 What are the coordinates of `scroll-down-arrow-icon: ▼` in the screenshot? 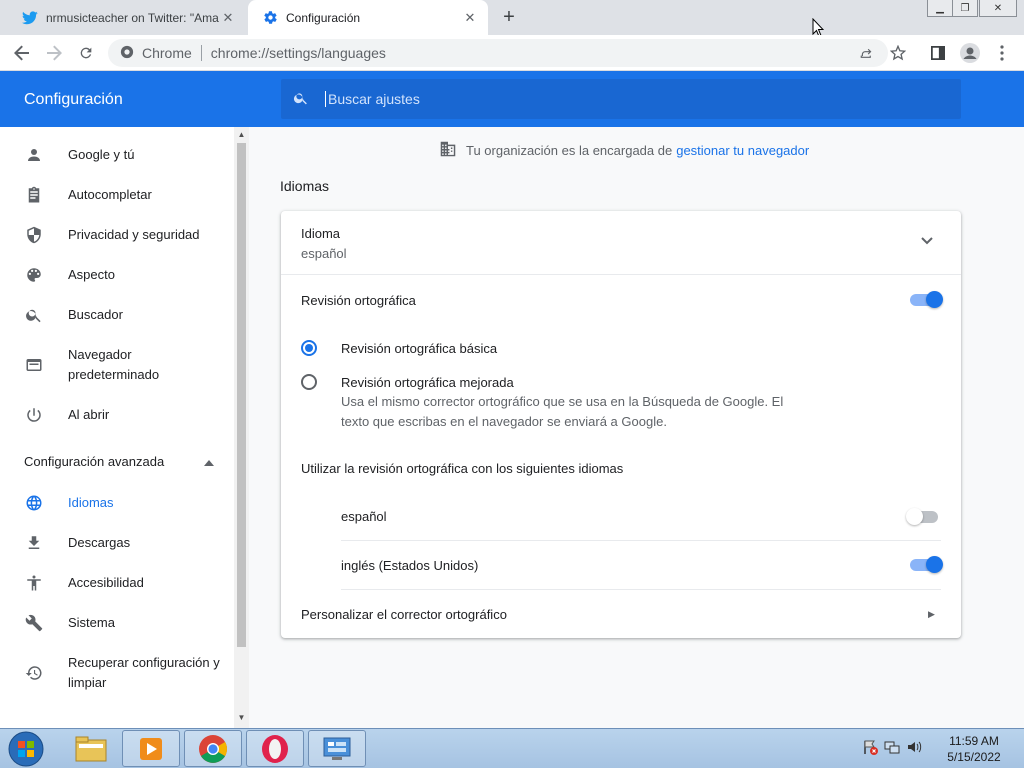 It's located at (241, 718).